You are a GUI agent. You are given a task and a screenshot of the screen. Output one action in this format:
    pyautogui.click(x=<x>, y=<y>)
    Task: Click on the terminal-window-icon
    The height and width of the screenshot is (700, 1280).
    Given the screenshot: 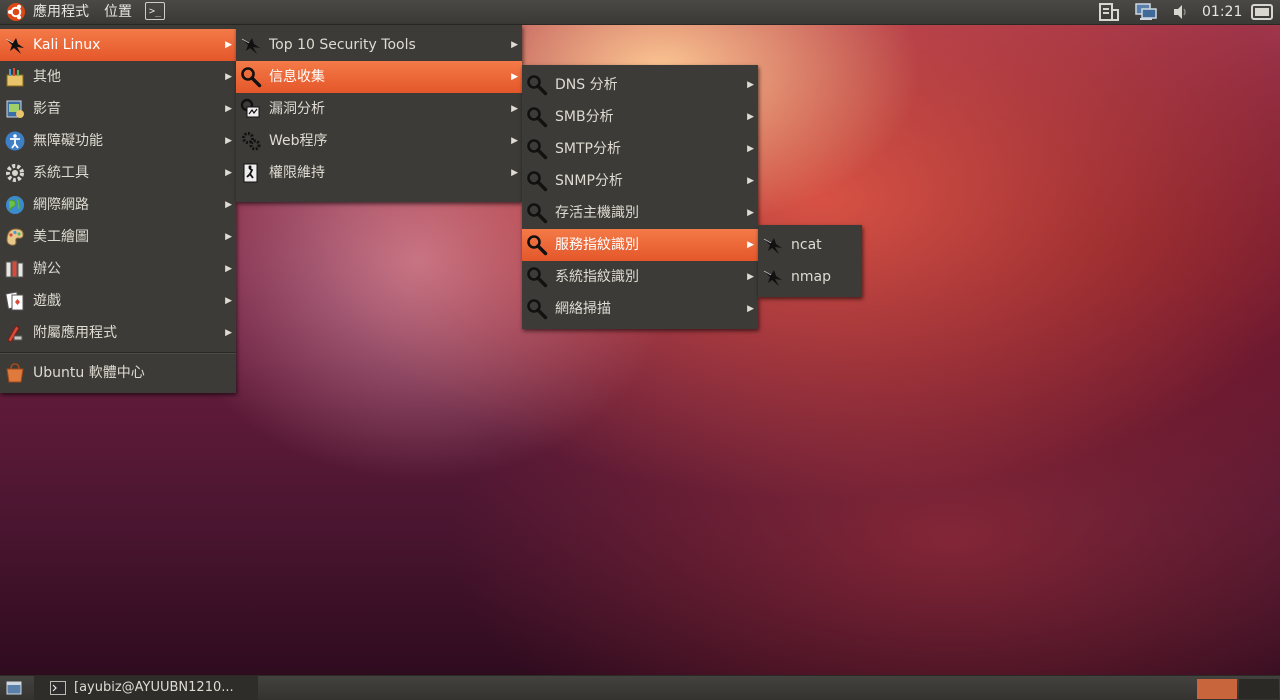 What is the action you would take?
    pyautogui.click(x=58, y=688)
    